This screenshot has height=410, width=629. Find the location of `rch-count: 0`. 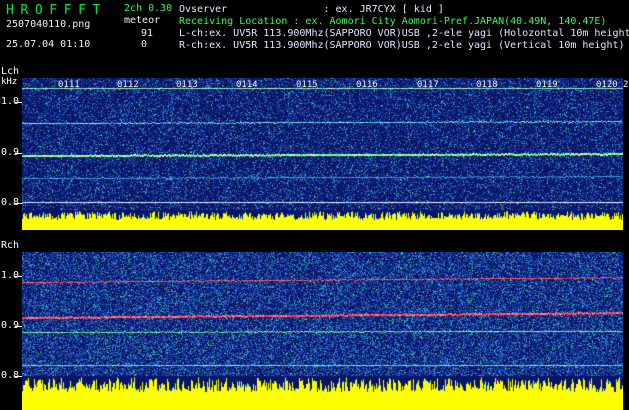

rch-count: 0 is located at coordinates (144, 44).